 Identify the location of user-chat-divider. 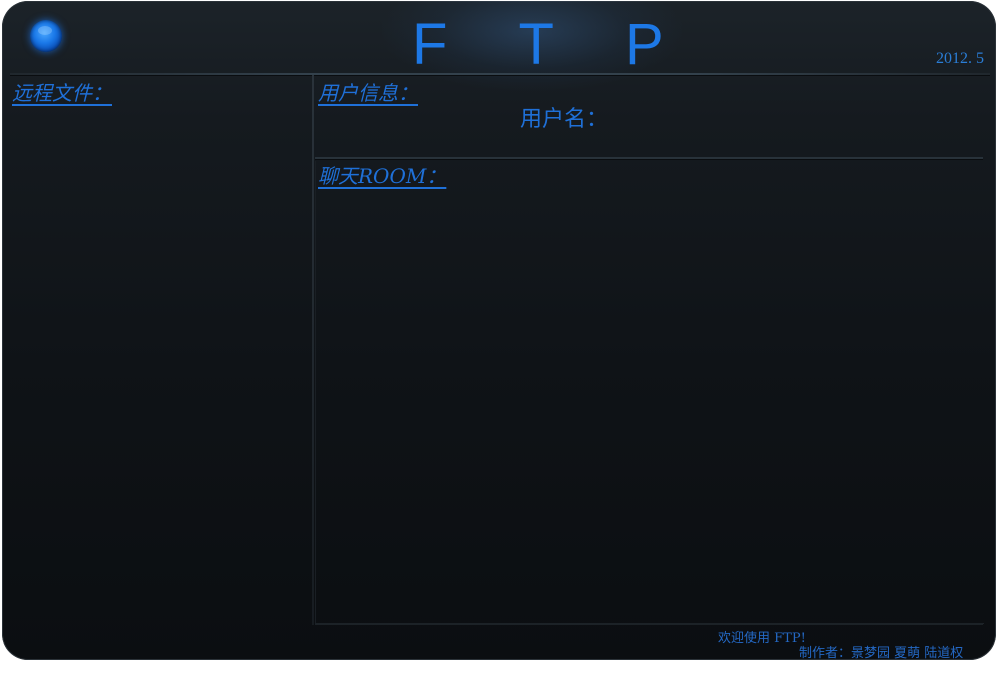
(649, 158).